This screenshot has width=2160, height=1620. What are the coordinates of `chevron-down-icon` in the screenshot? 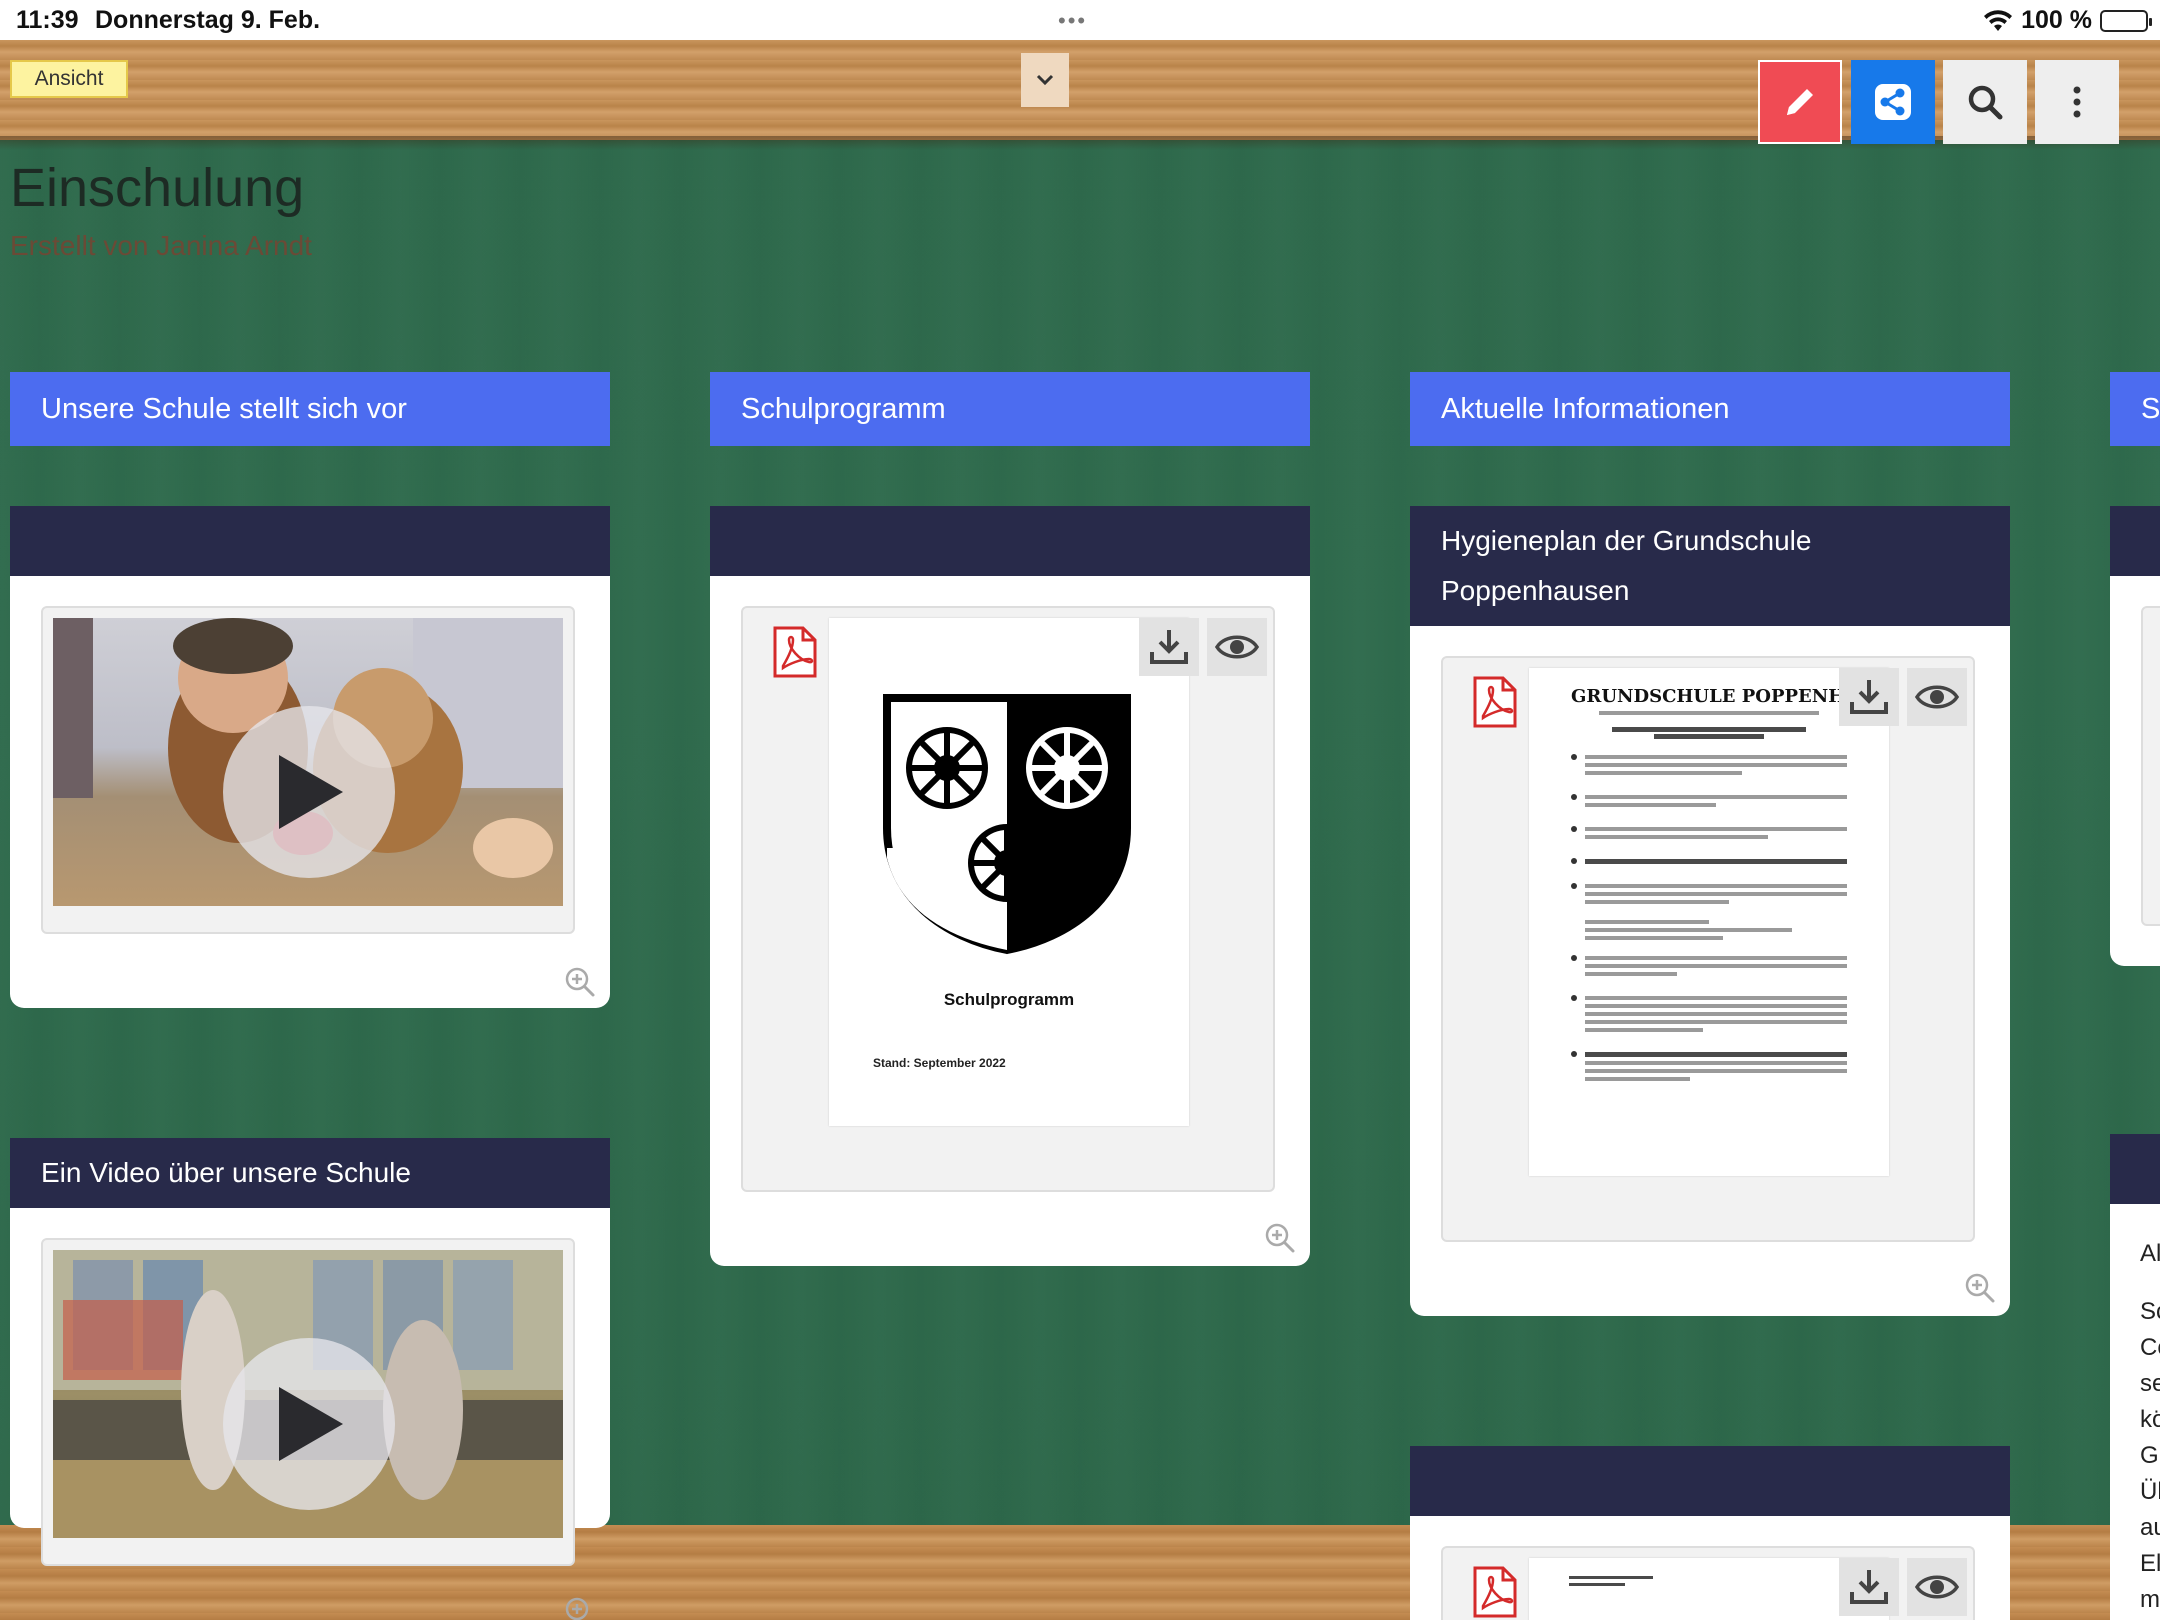 It's located at (1045, 80).